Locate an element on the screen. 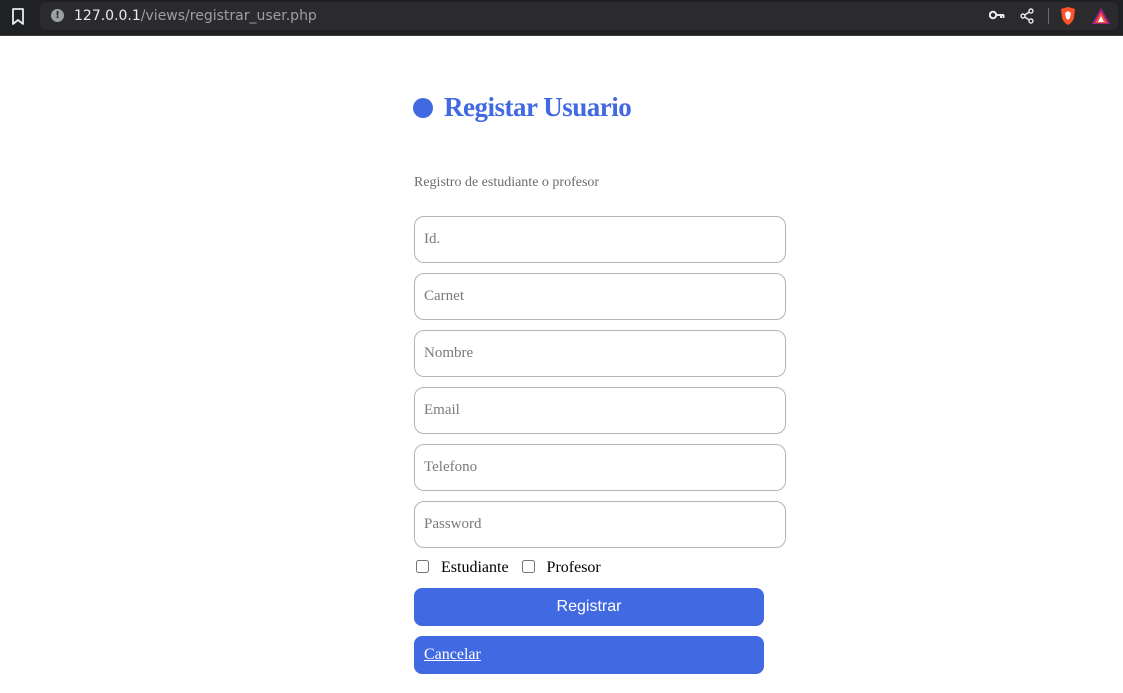 Image resolution: width=1123 pixels, height=693 pixels. url-host: 127.0.0.1 is located at coordinates (107, 16).